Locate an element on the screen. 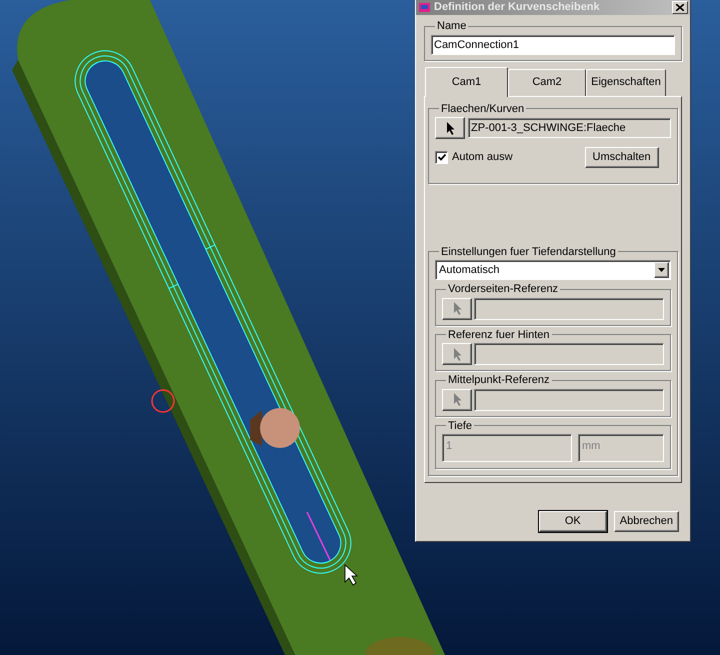  origin-marker-icon is located at coordinates (163, 401).